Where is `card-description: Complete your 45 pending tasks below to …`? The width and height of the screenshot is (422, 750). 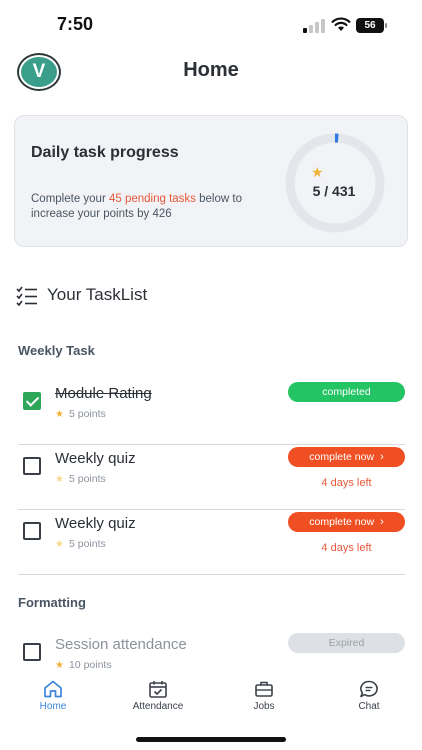
card-description: Complete your 45 pending tasks below to … is located at coordinates (146, 207).